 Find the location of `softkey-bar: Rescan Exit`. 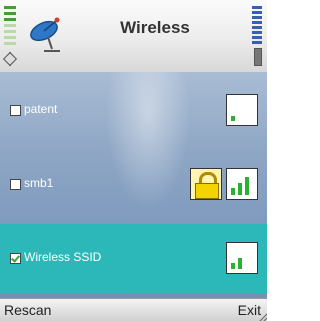

softkey-bar: Rescan Exit is located at coordinates (133, 309).